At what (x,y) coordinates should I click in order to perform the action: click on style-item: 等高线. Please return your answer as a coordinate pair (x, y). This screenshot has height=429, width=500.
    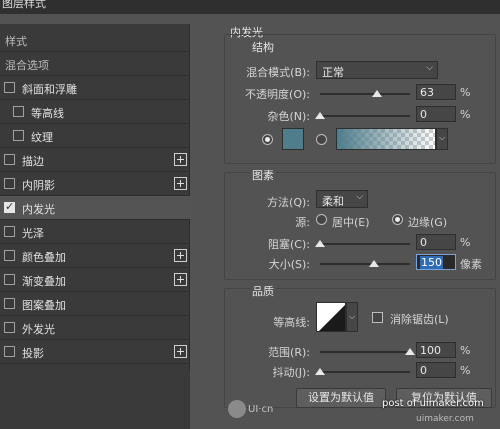
    Looking at the image, I should click on (95, 112).